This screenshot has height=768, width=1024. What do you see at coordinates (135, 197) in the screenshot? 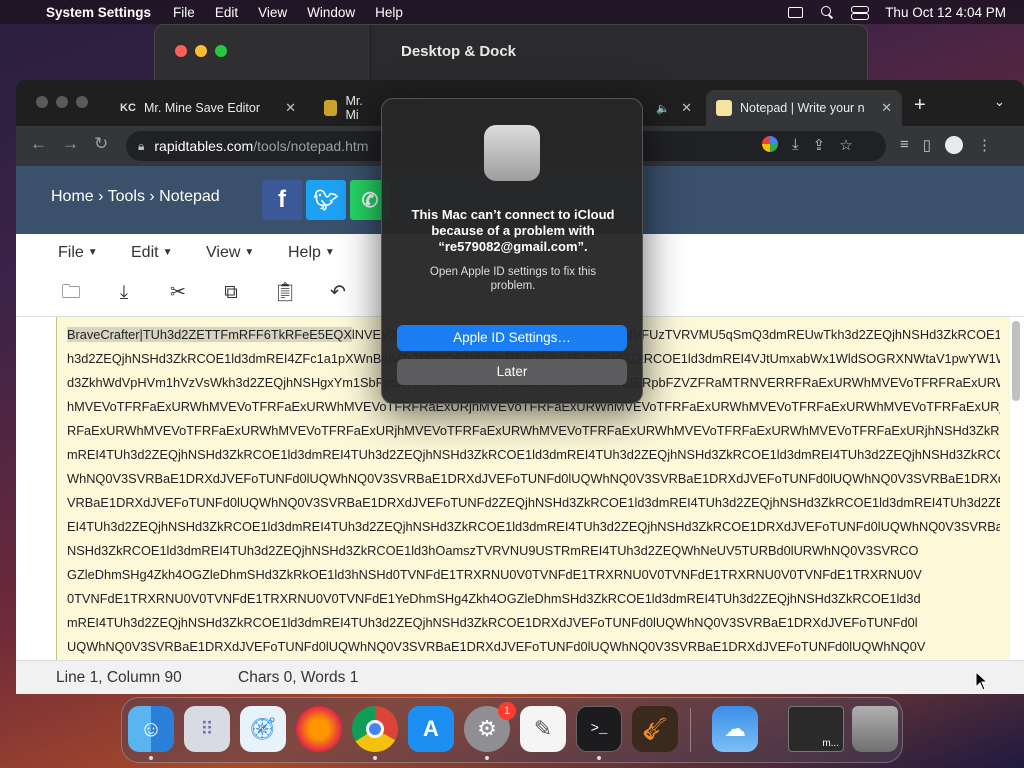
I see `breadcrumb: Home › Tools › Notepad` at bounding box center [135, 197].